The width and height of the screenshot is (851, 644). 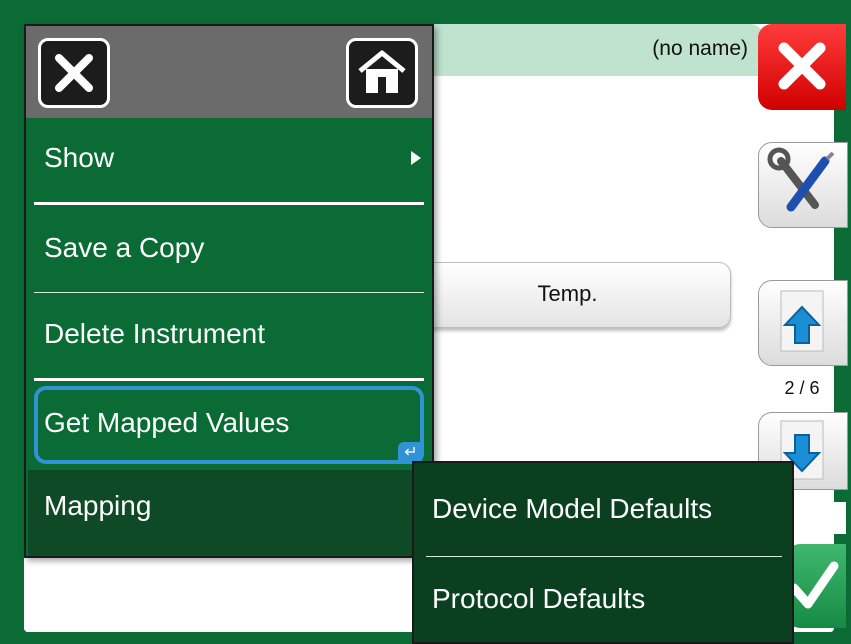 I want to click on home-icon, so click(x=382, y=71).